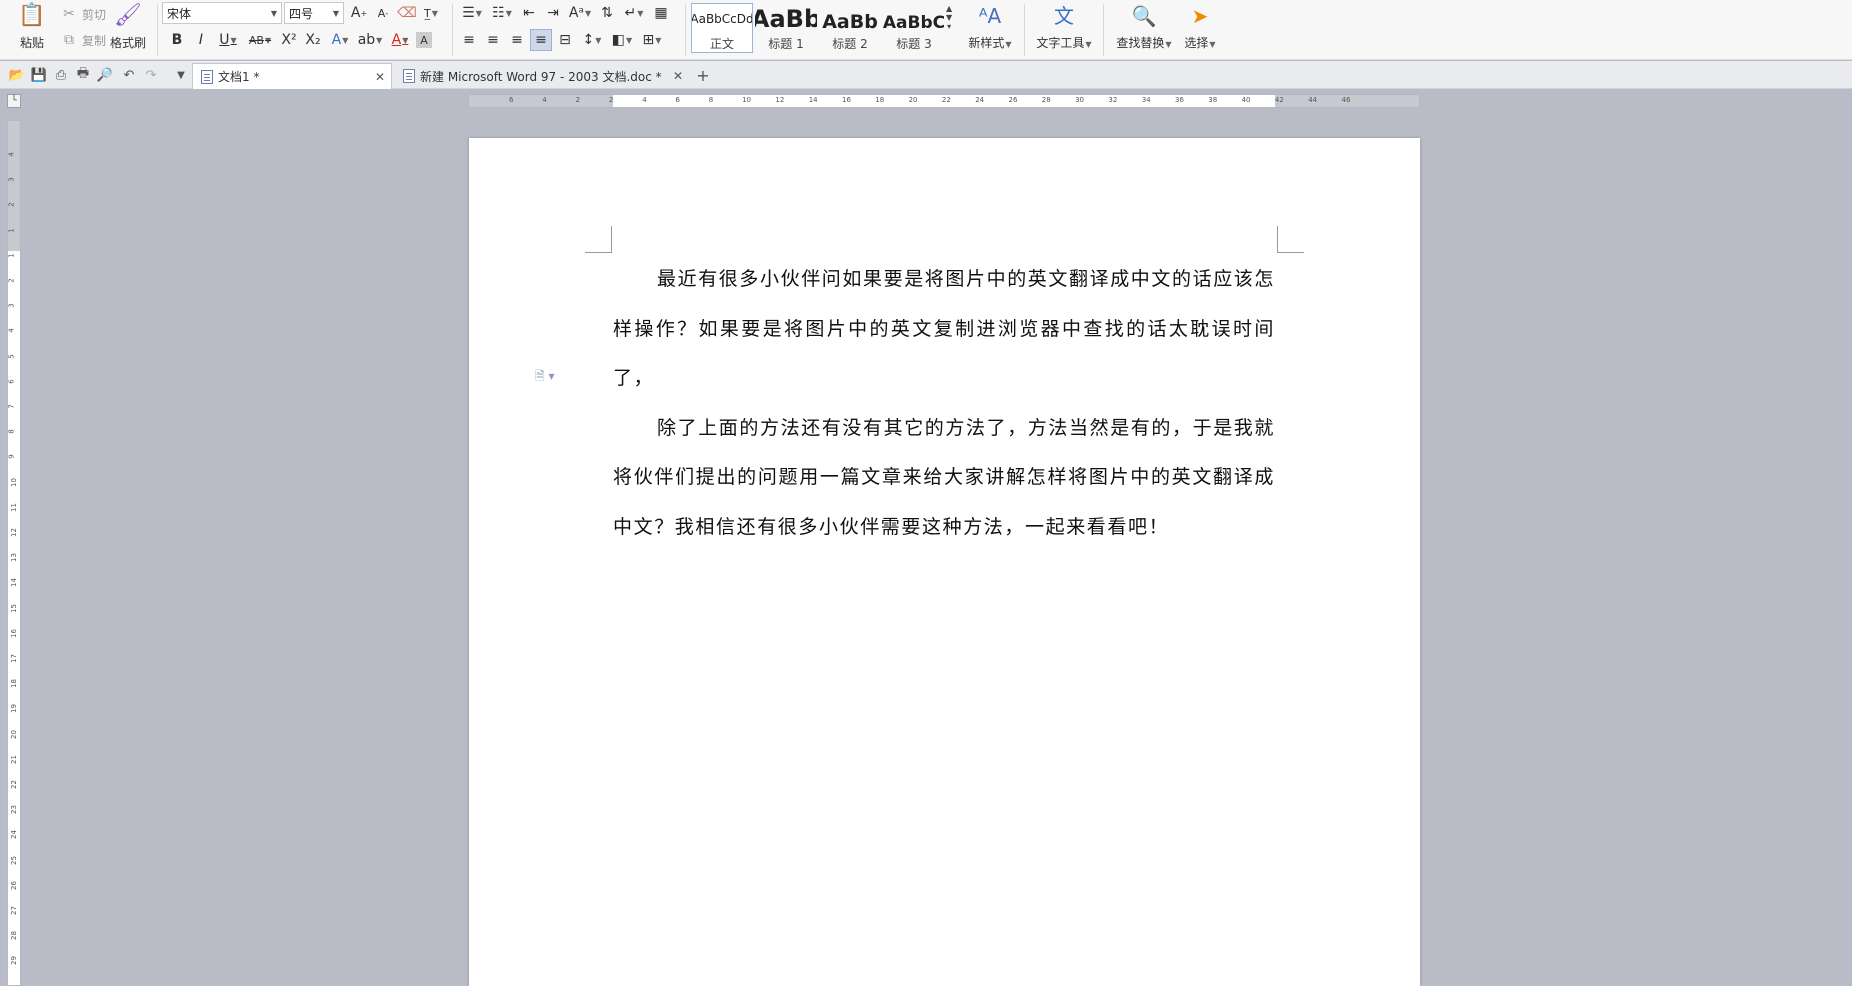  What do you see at coordinates (722, 28) in the screenshot?
I see `style-normal: AaBbCcDd 正文` at bounding box center [722, 28].